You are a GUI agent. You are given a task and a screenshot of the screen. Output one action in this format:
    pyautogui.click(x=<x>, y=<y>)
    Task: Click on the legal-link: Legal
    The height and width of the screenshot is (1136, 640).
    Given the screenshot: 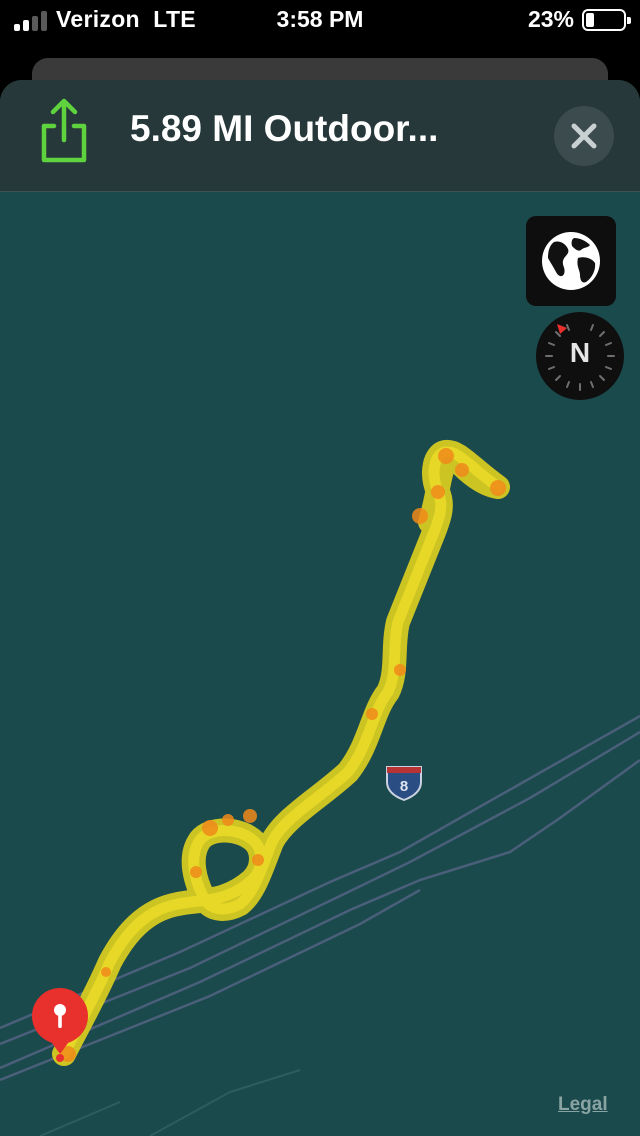 What is the action you would take?
    pyautogui.click(x=583, y=1105)
    